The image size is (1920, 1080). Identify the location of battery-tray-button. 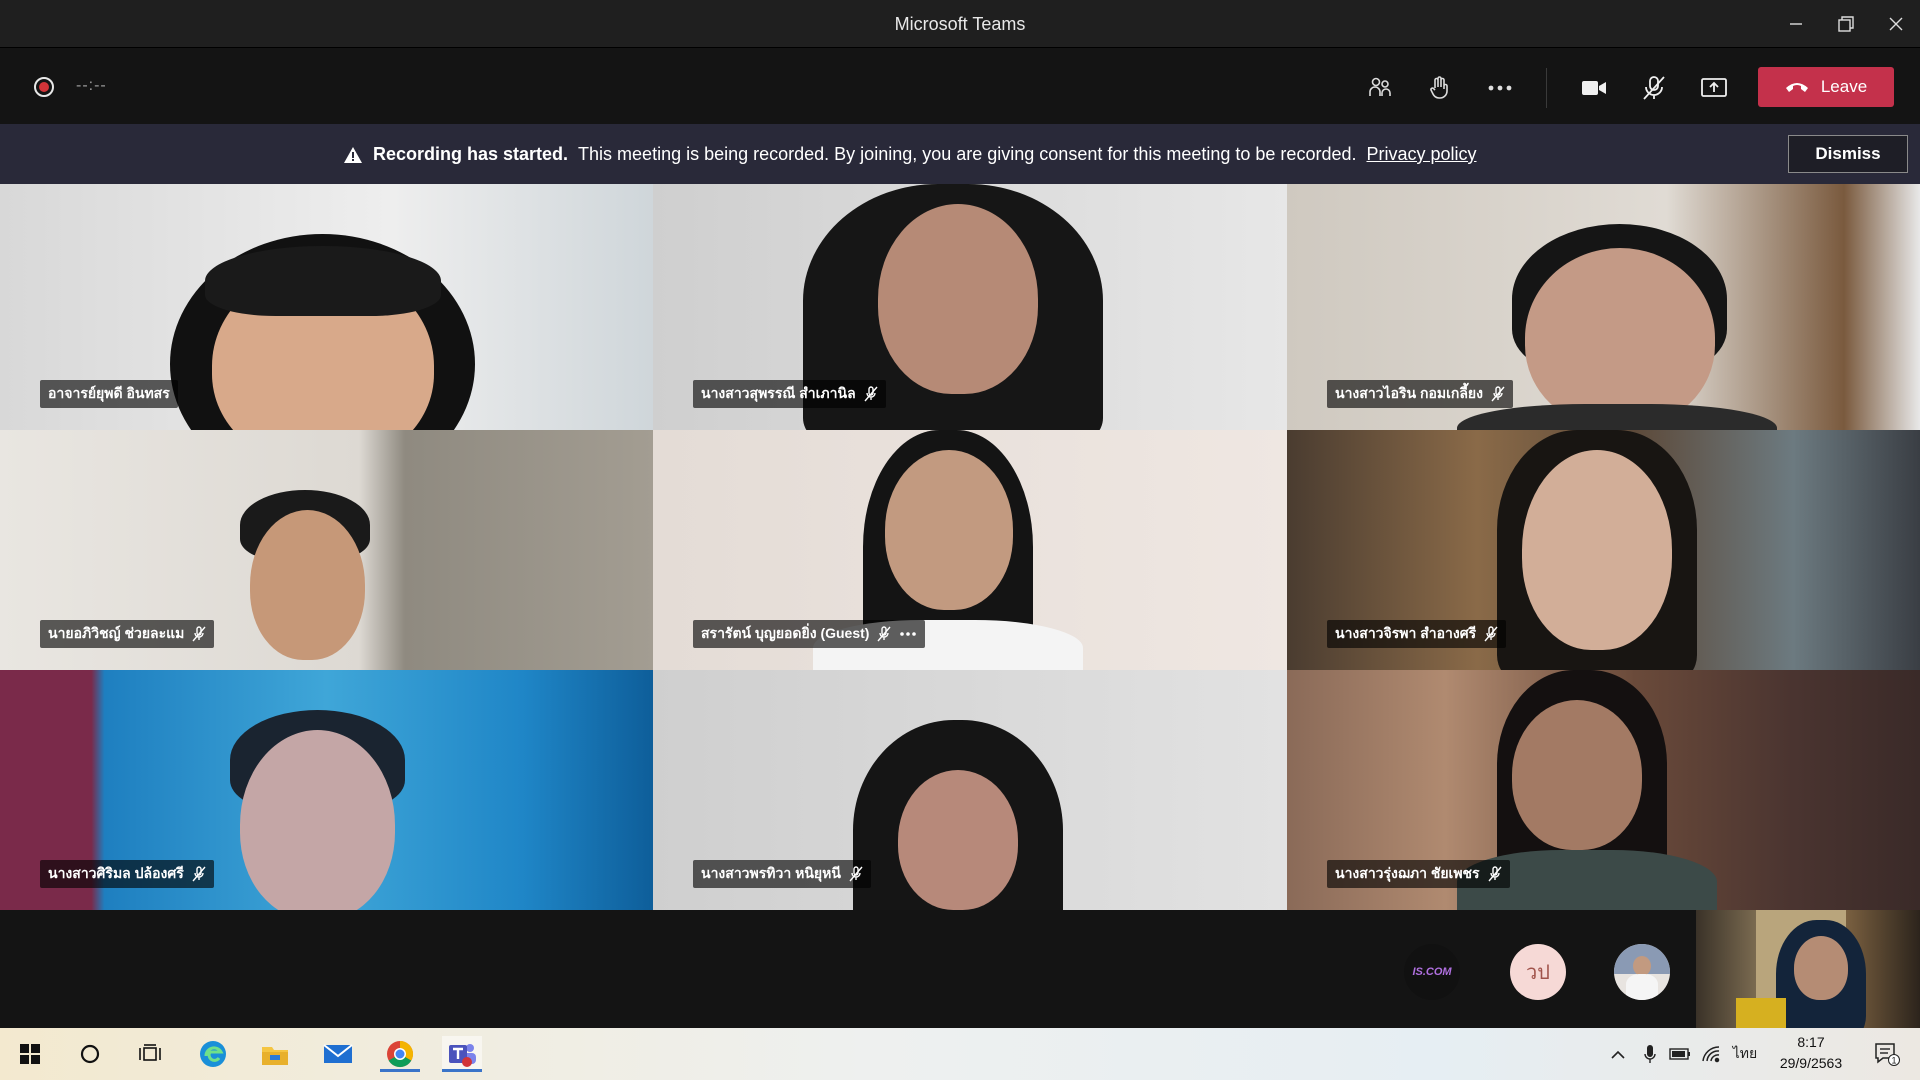
(1680, 1054).